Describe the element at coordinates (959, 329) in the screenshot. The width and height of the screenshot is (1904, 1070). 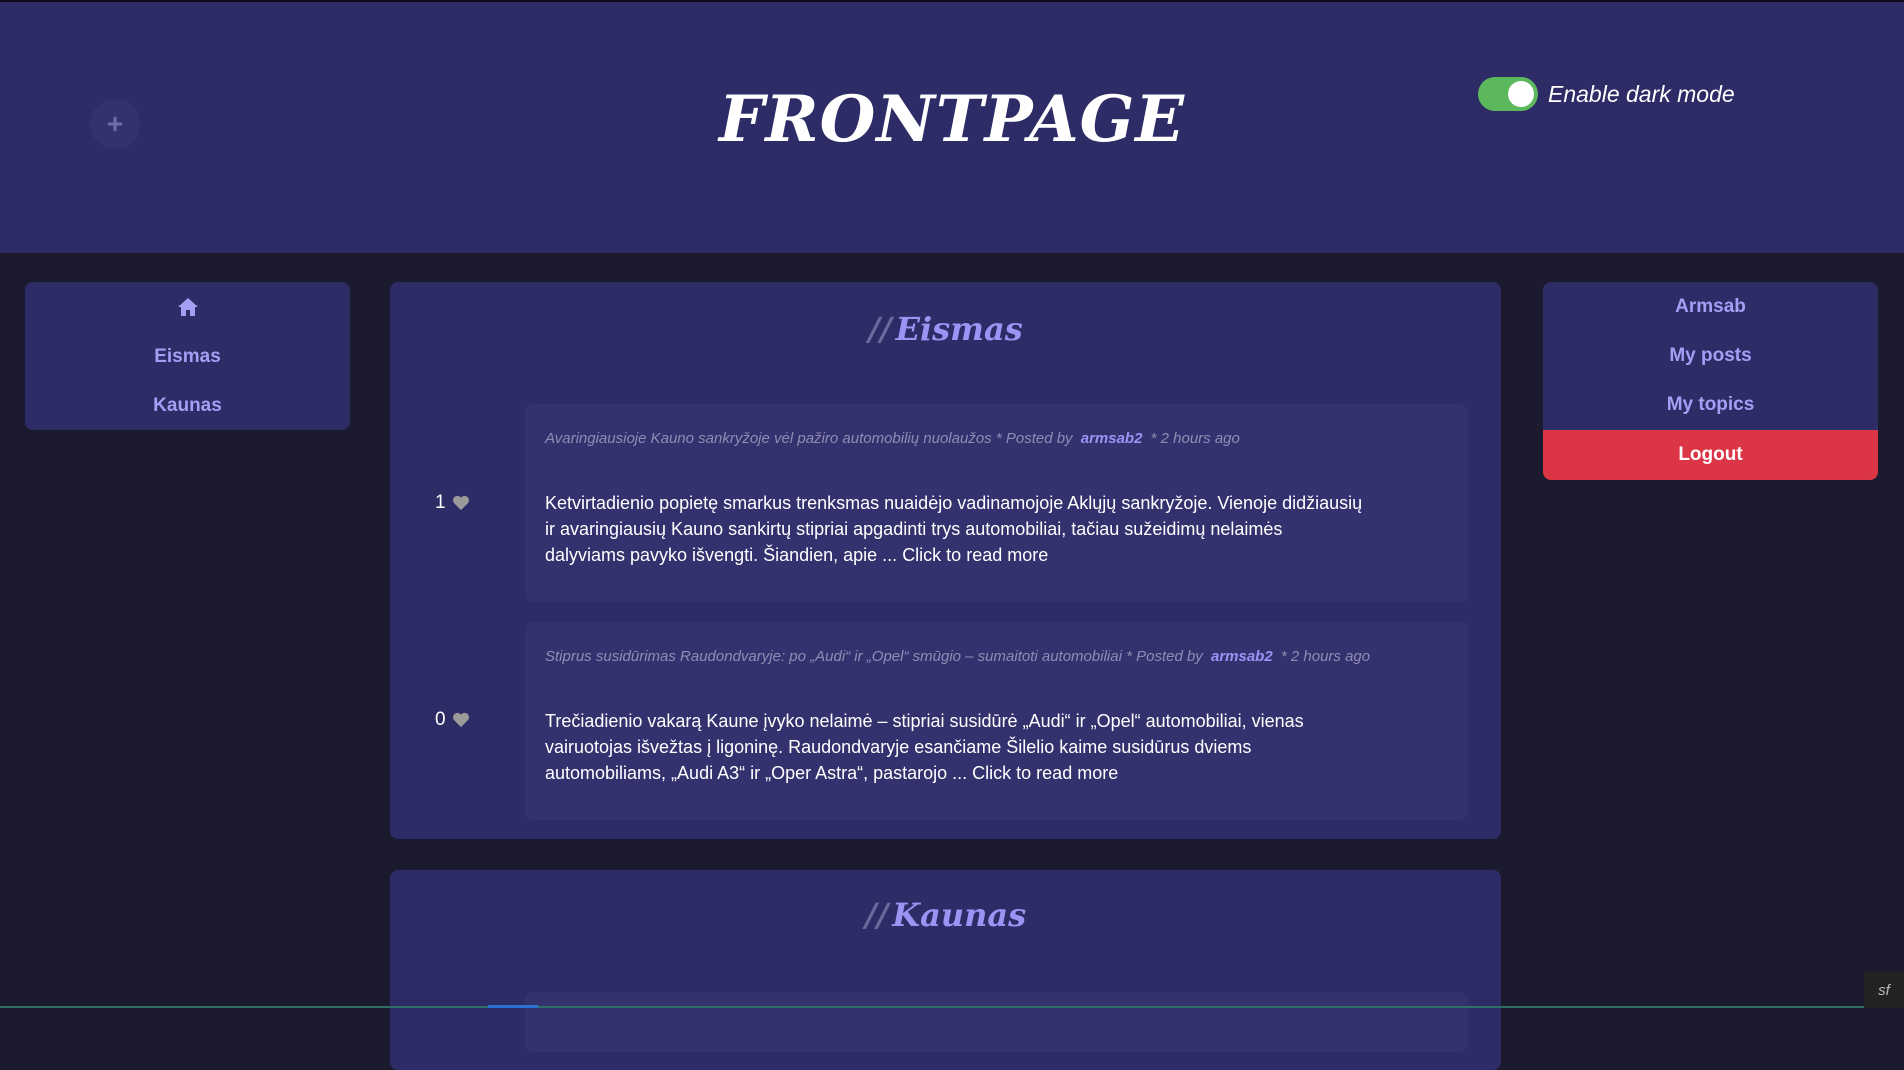
I see `topic-name: Eismas` at that location.